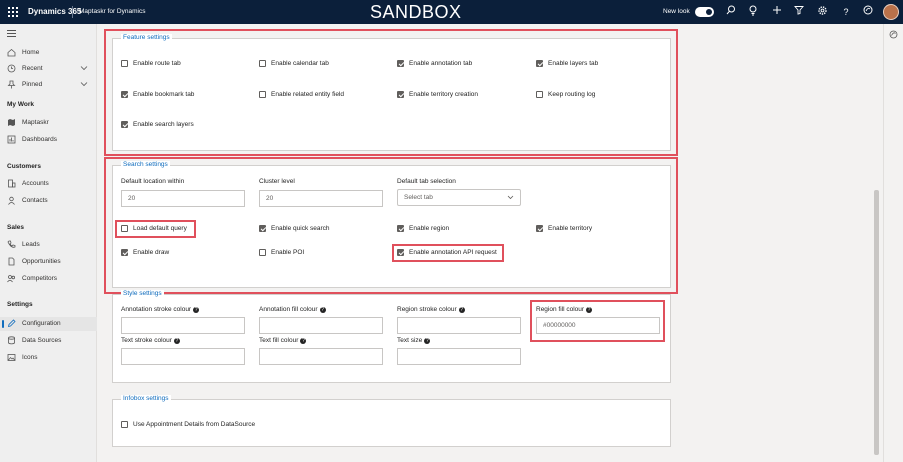 The width and height of the screenshot is (903, 462). I want to click on sidebar-group-heading: Customers, so click(24, 166).